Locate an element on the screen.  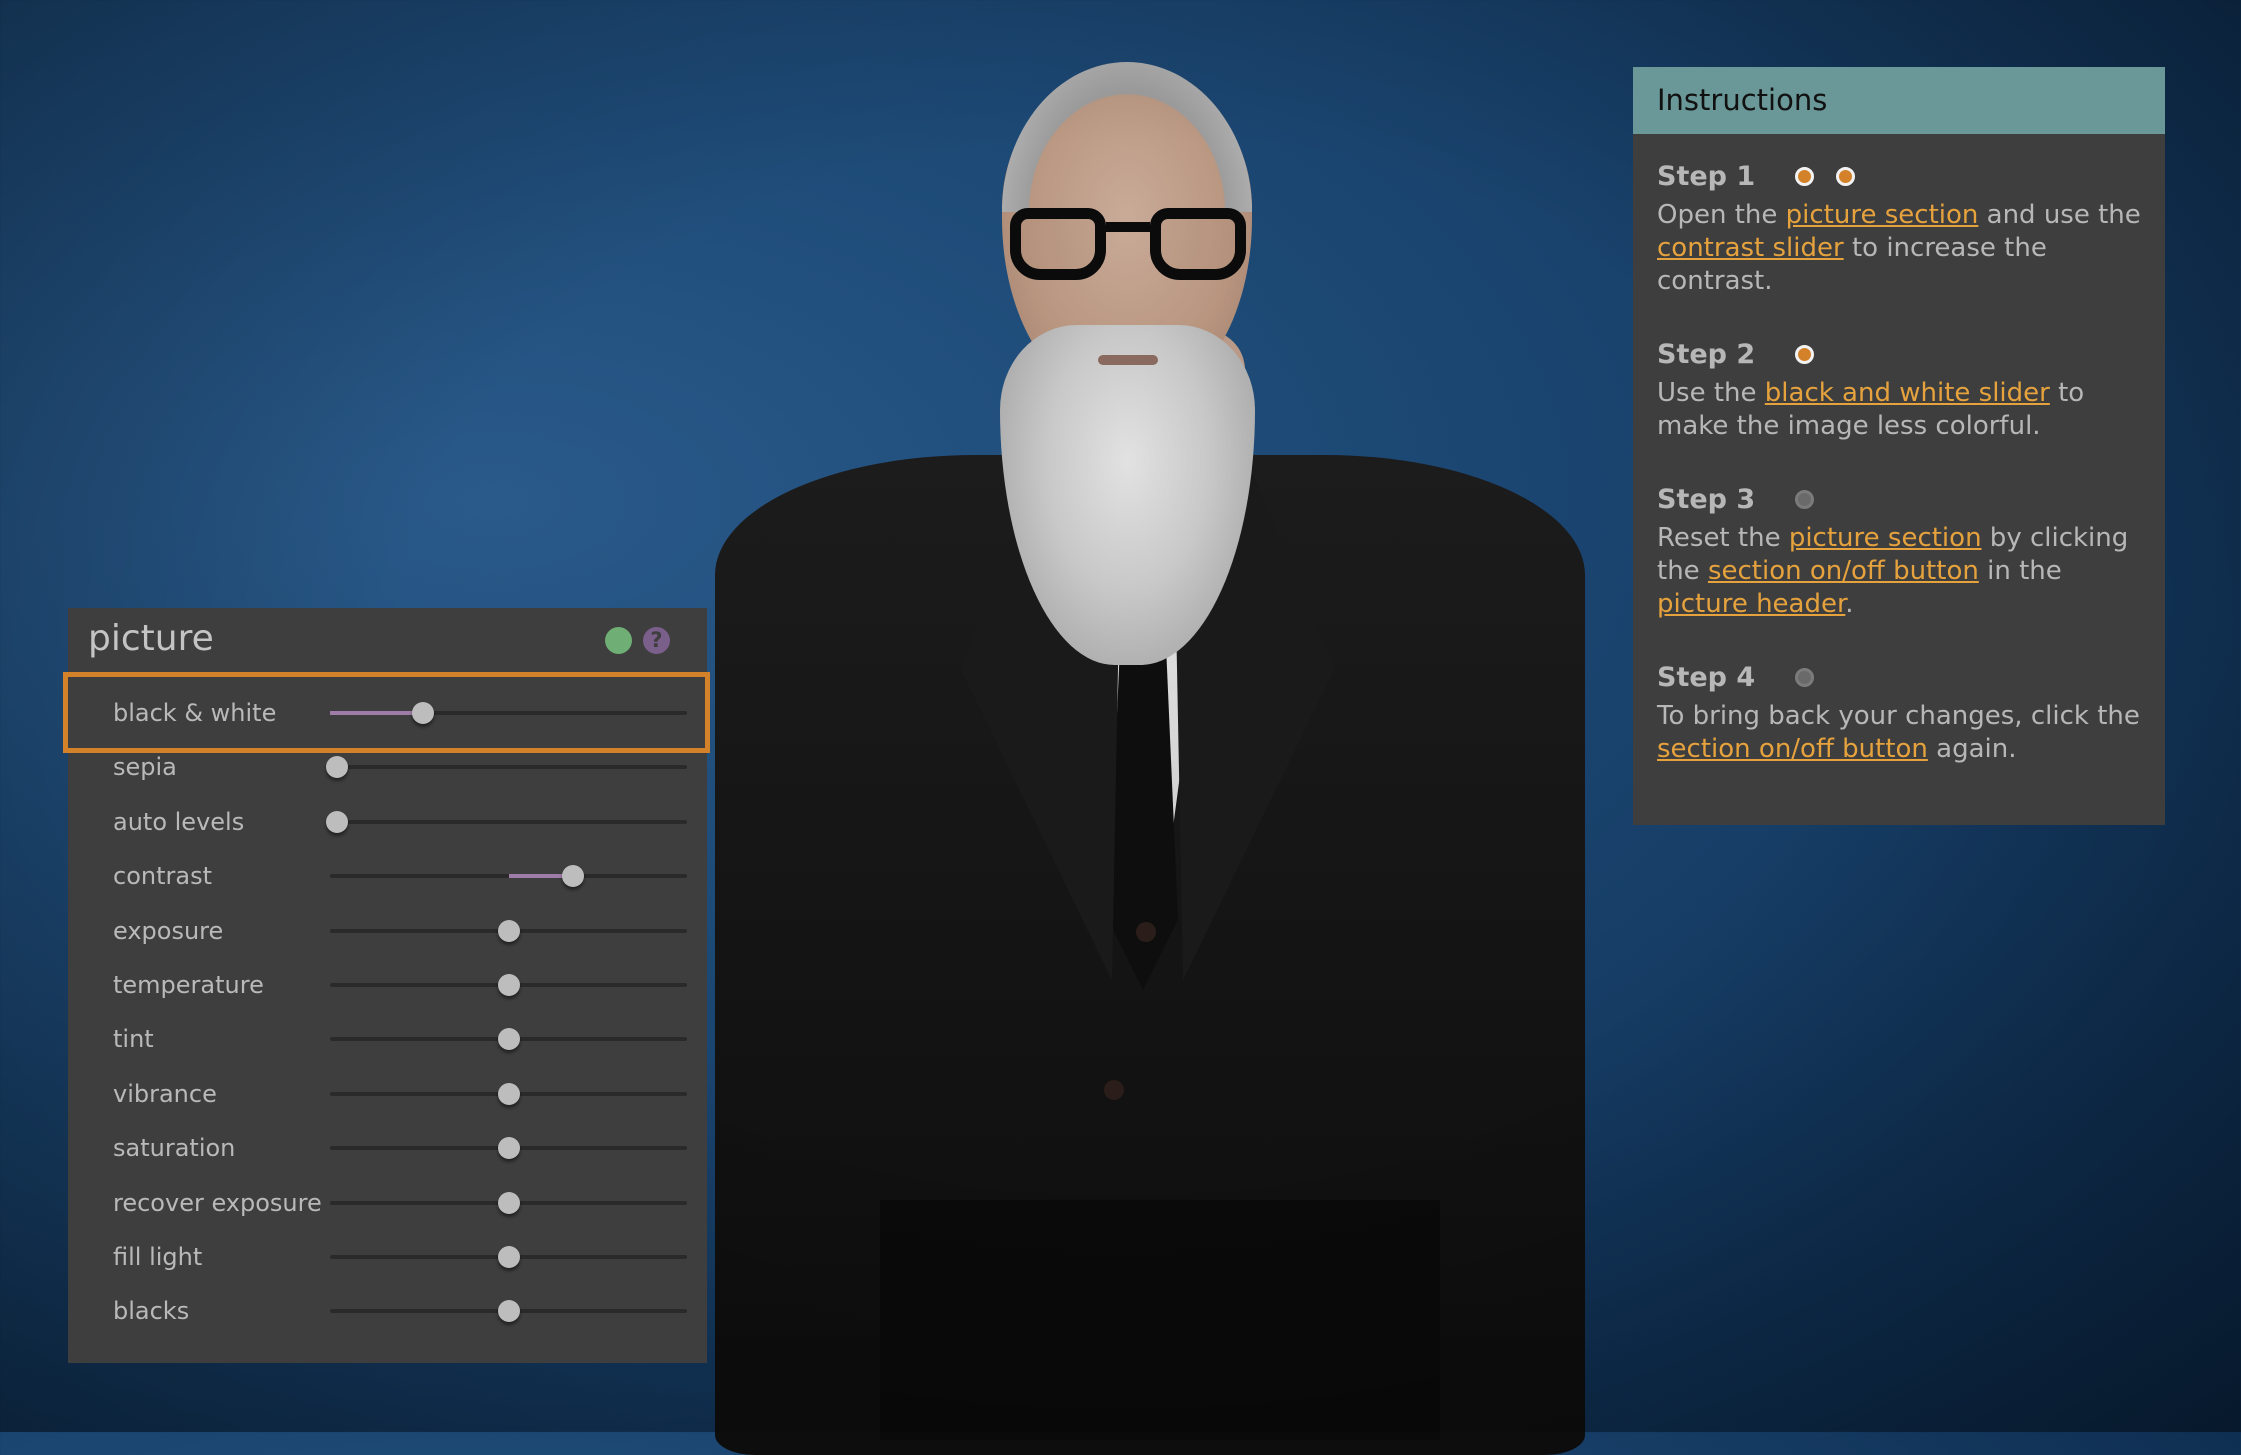
slider-label: fill light is located at coordinates (158, 1257).